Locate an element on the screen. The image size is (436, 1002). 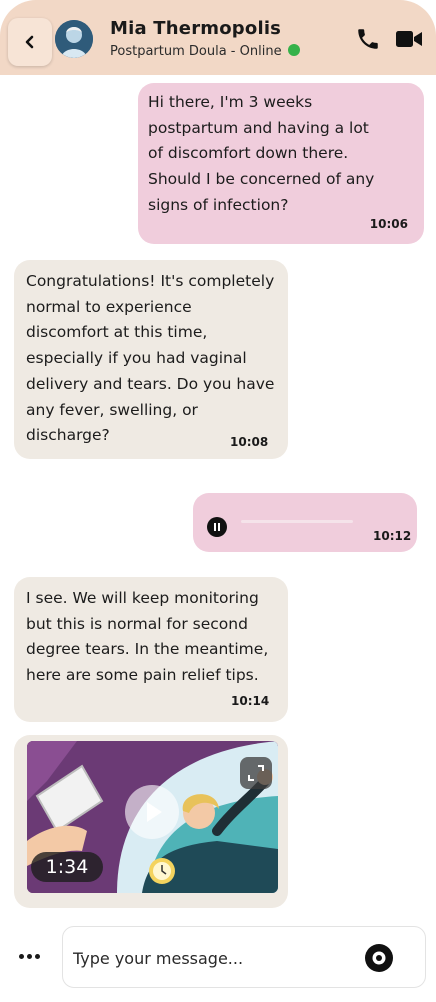
call-button is located at coordinates (368, 39).